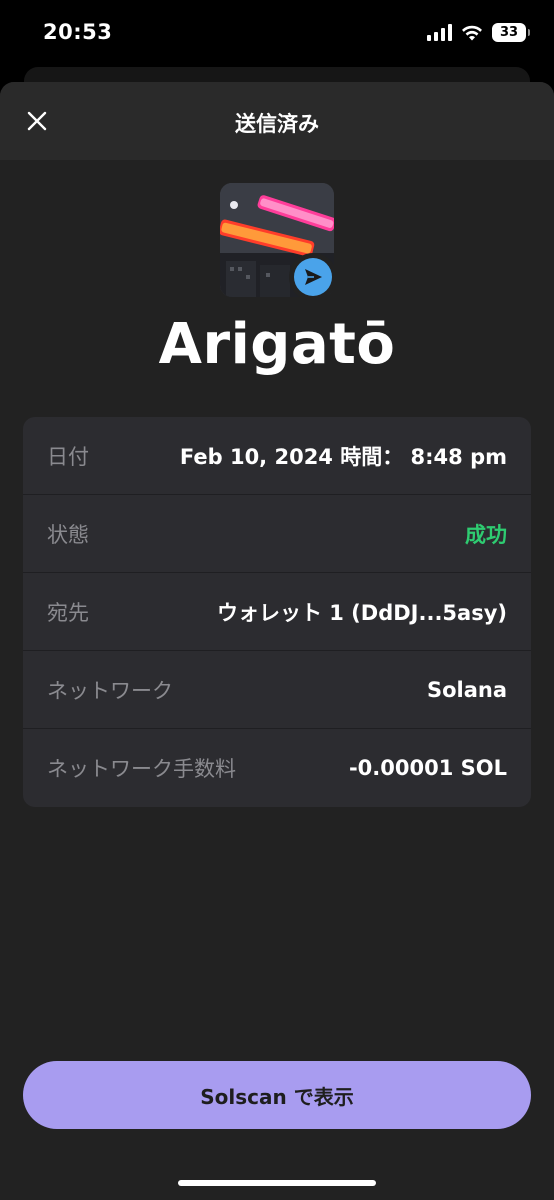  What do you see at coordinates (277, 32) in the screenshot?
I see `status-bar: 20:53 33` at bounding box center [277, 32].